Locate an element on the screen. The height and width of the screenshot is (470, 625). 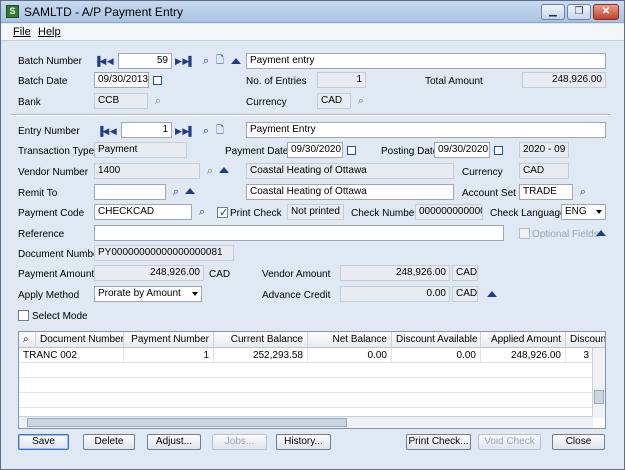
batch-first-prev-icon: ▐◀ ◀ is located at coordinates (104, 61).